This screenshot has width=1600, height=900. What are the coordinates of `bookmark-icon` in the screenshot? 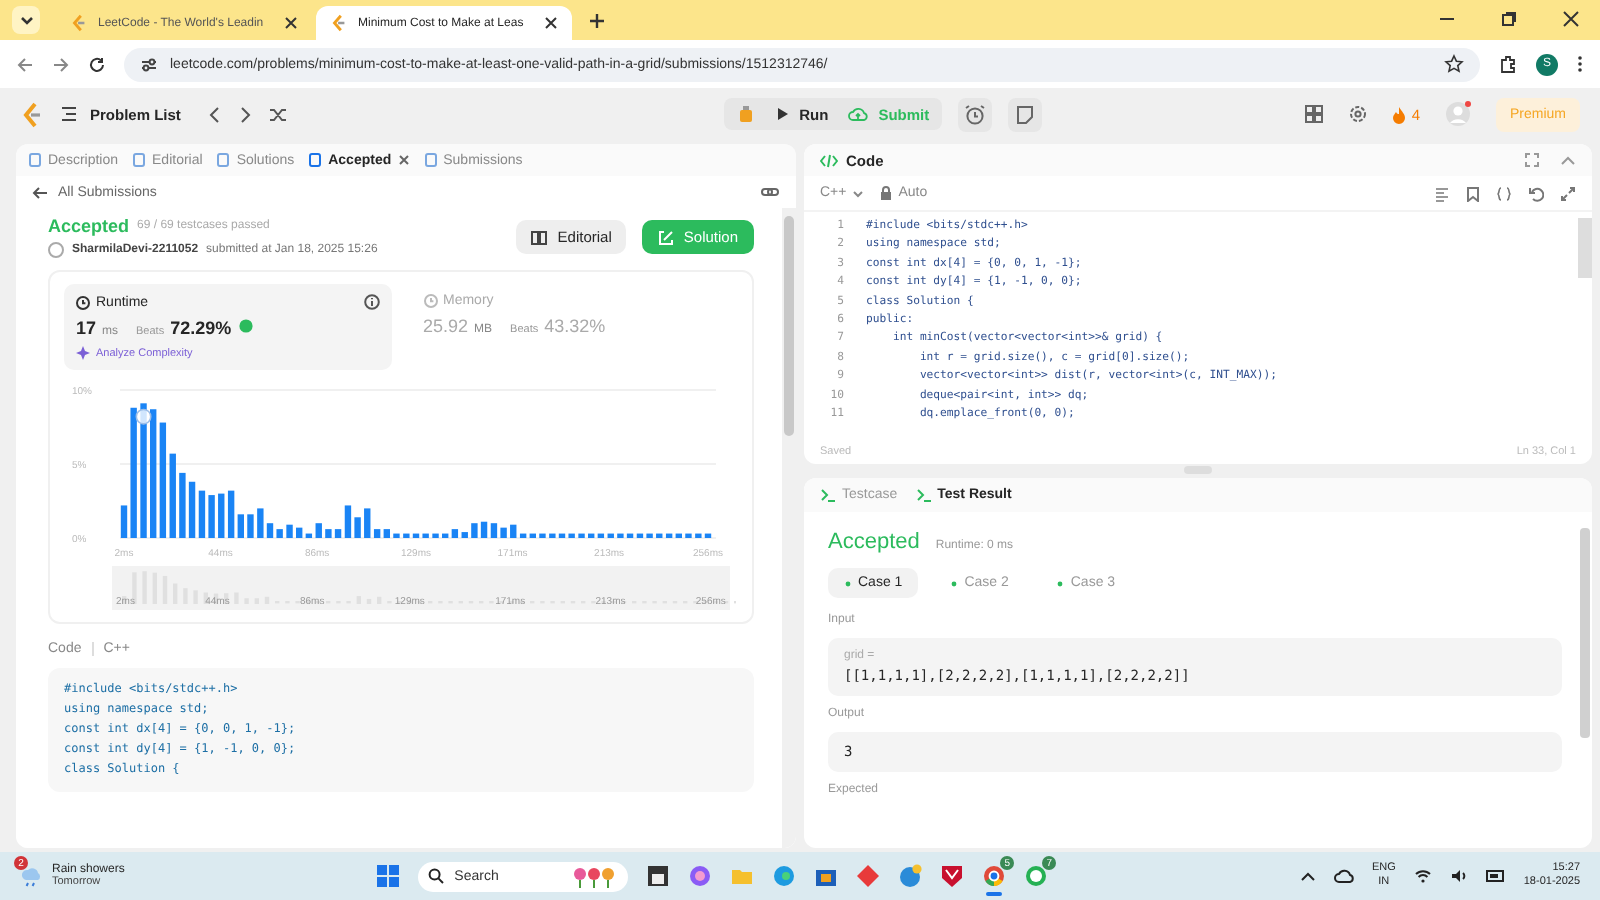 It's located at (1473, 193).